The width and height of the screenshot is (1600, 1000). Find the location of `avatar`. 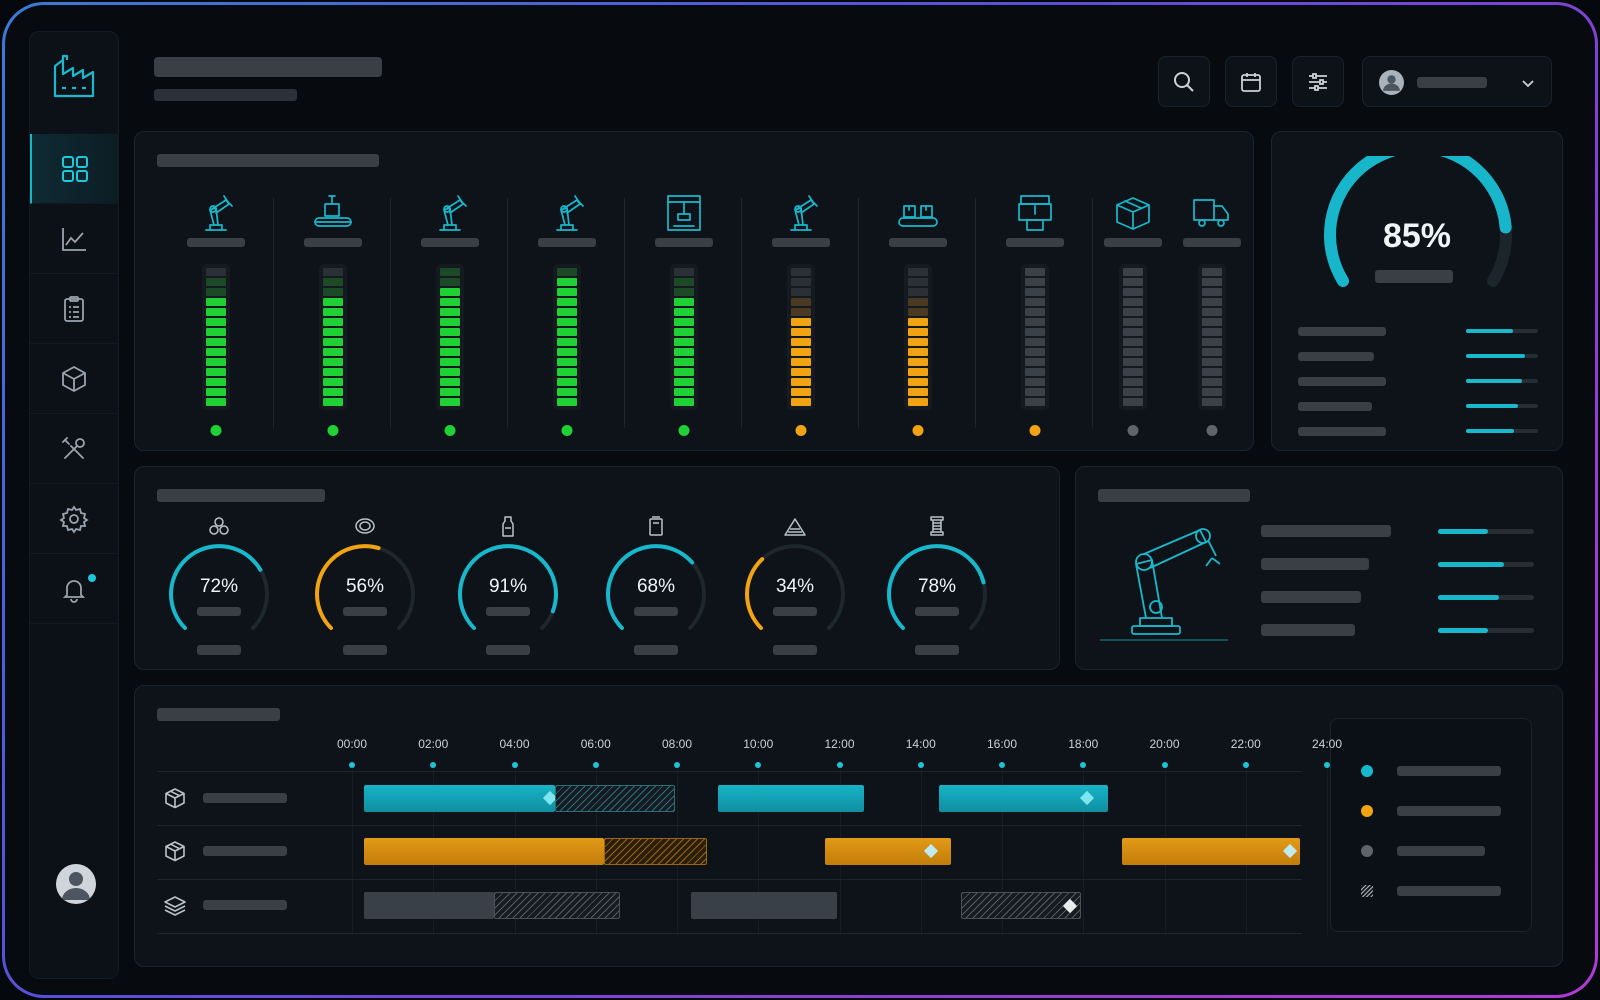

avatar is located at coordinates (76, 884).